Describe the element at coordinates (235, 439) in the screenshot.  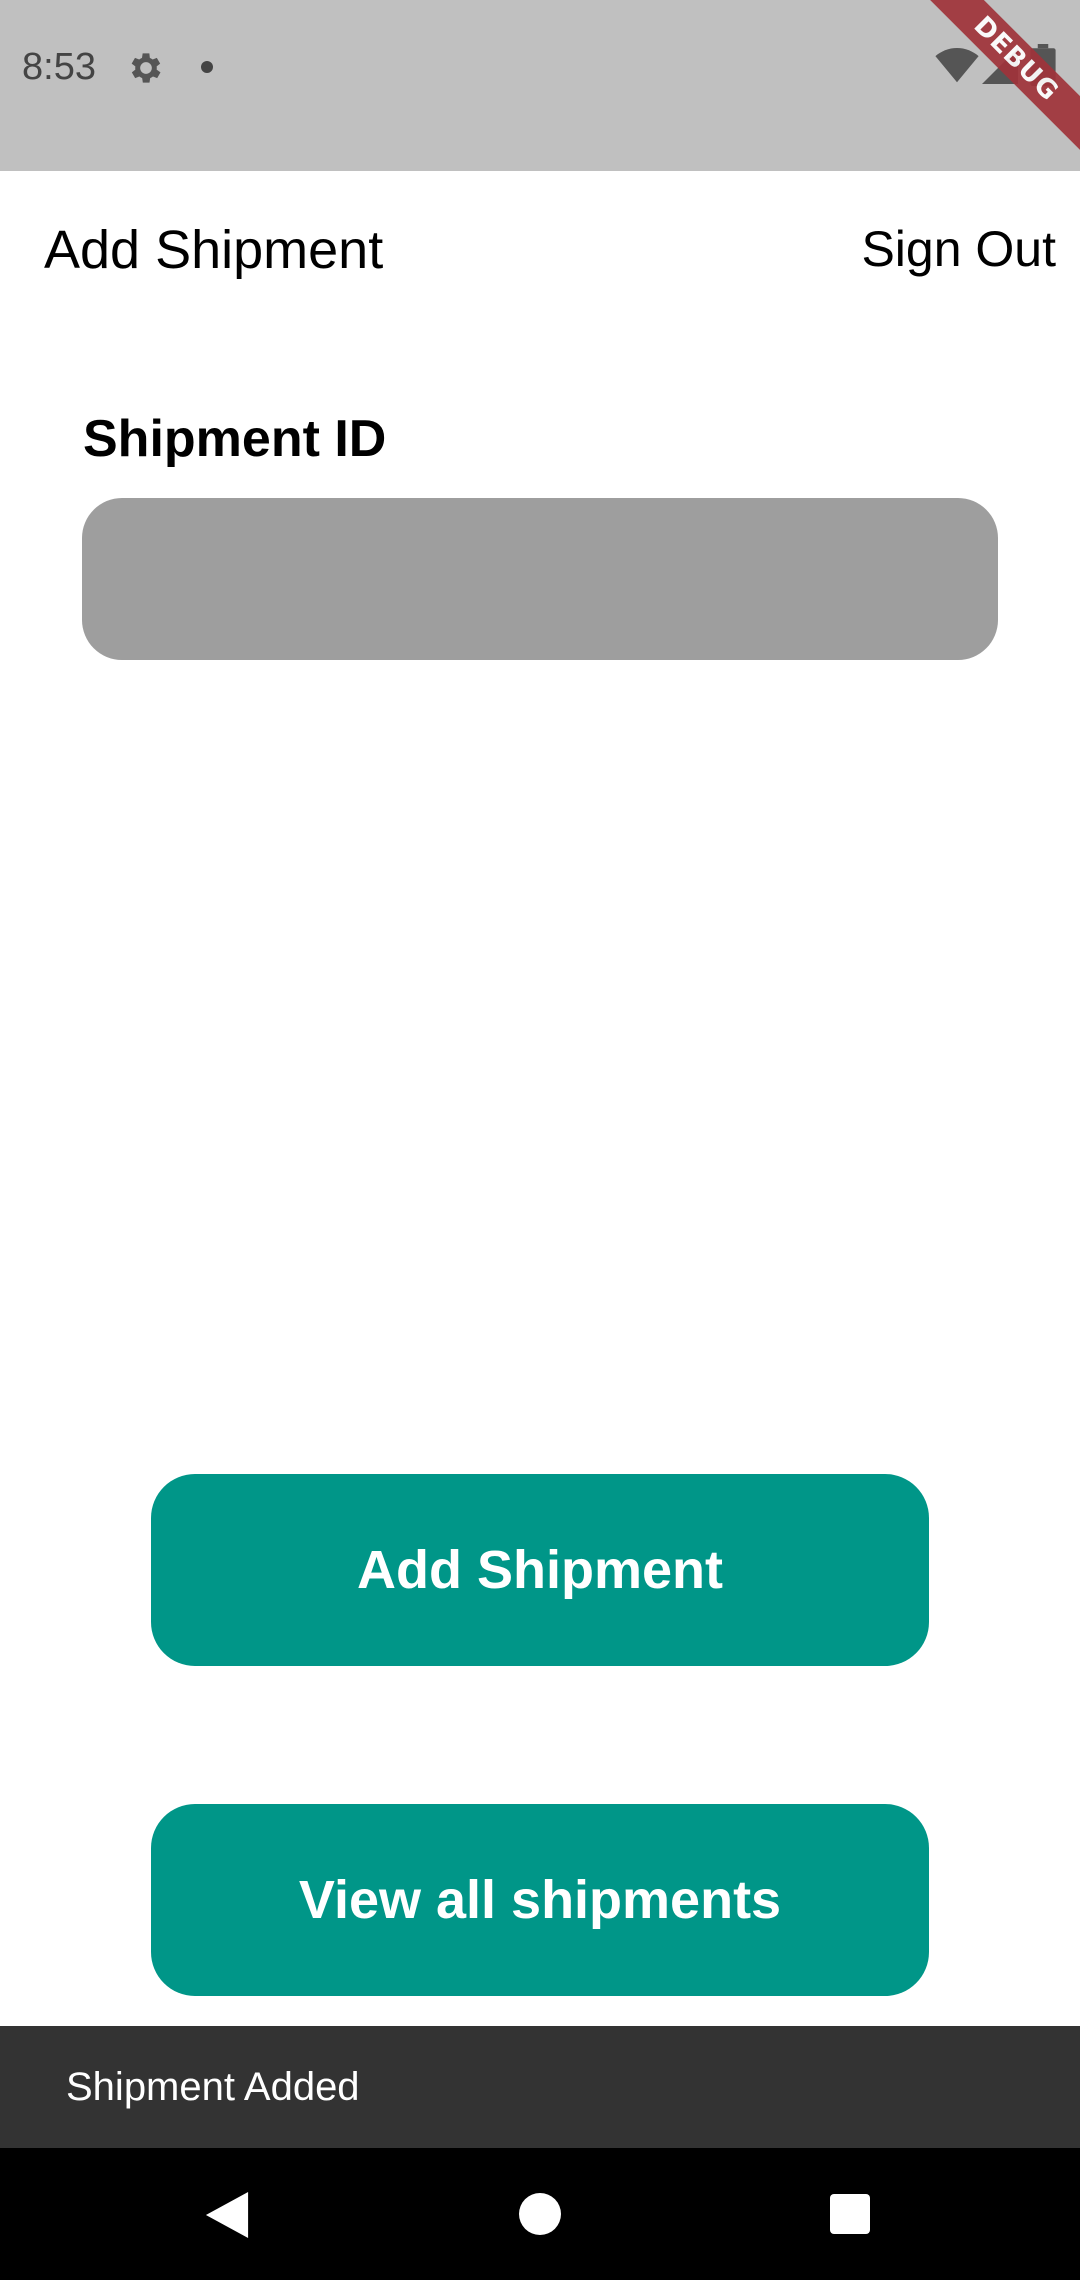
I see `shipment-id-label: Shipment ID` at that location.